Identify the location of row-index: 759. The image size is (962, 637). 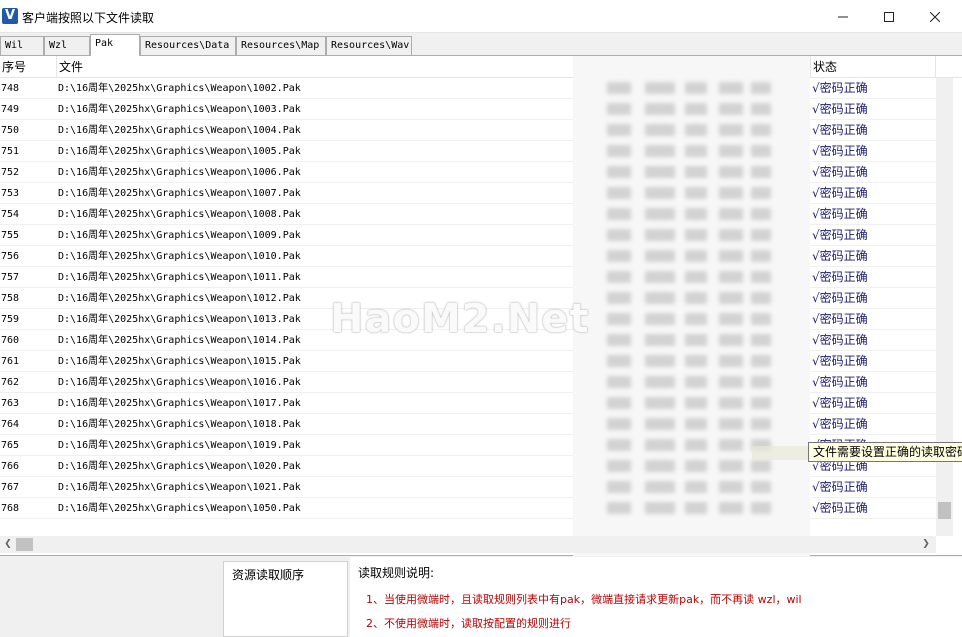
(10, 319).